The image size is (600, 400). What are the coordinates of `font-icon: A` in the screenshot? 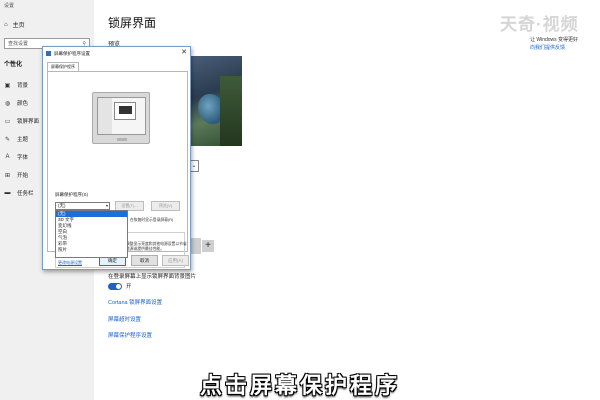 It's located at (7, 157).